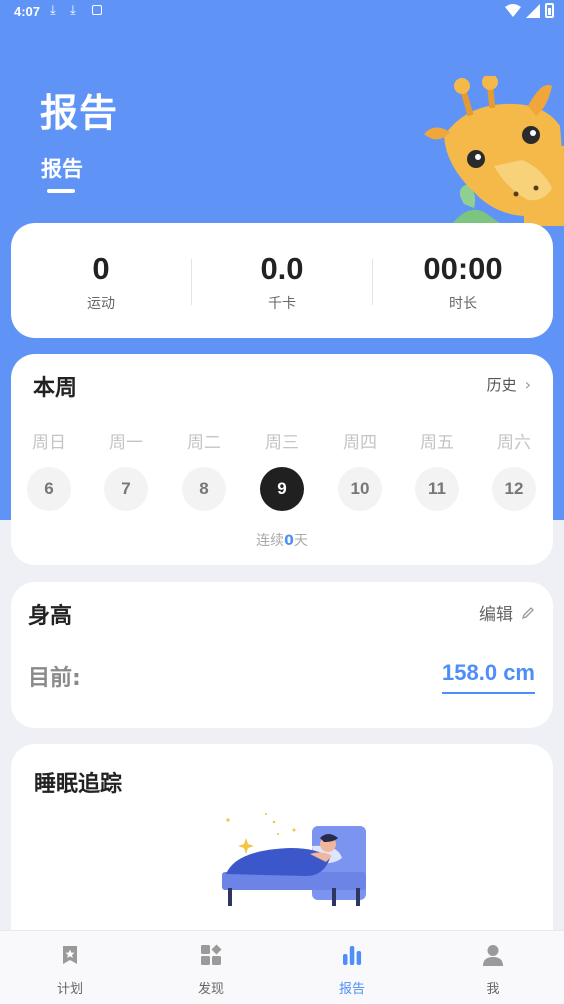  I want to click on stat-value: 00:00, so click(463, 268).